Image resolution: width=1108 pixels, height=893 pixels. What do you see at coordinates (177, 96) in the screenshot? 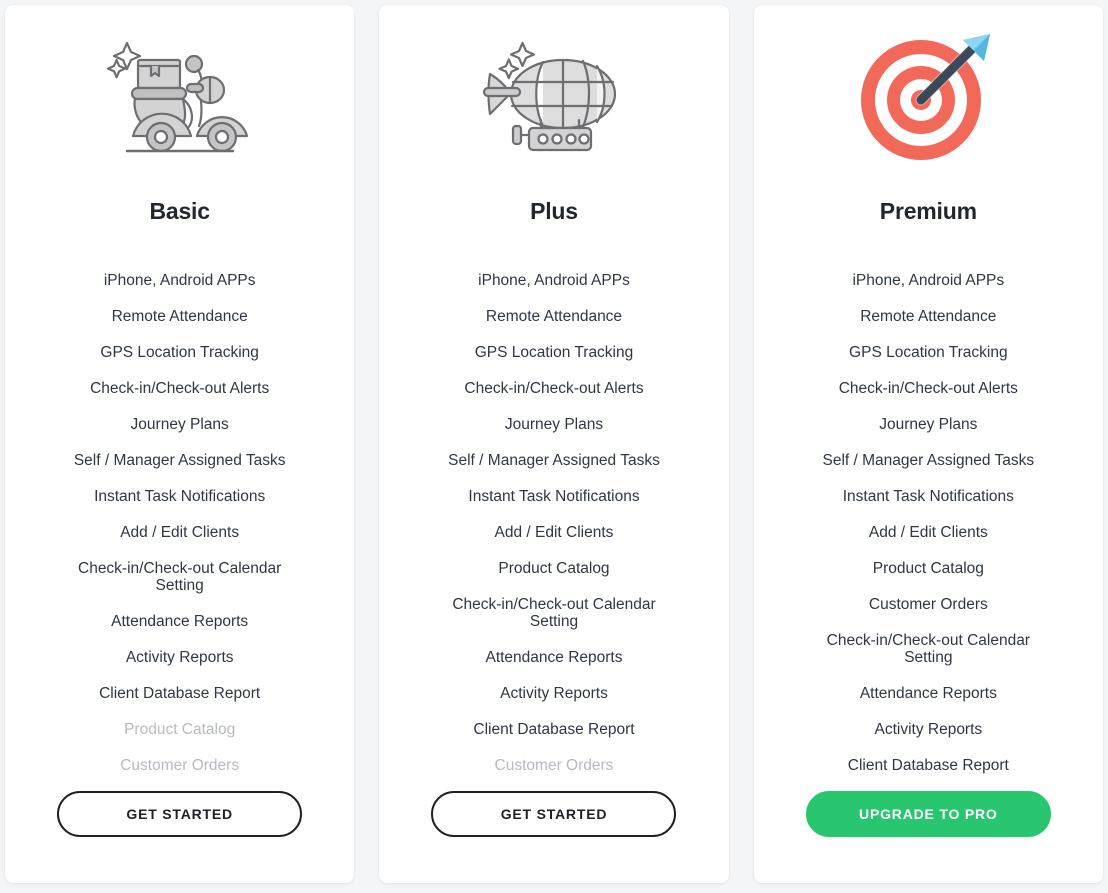
I see `scooter-icon` at bounding box center [177, 96].